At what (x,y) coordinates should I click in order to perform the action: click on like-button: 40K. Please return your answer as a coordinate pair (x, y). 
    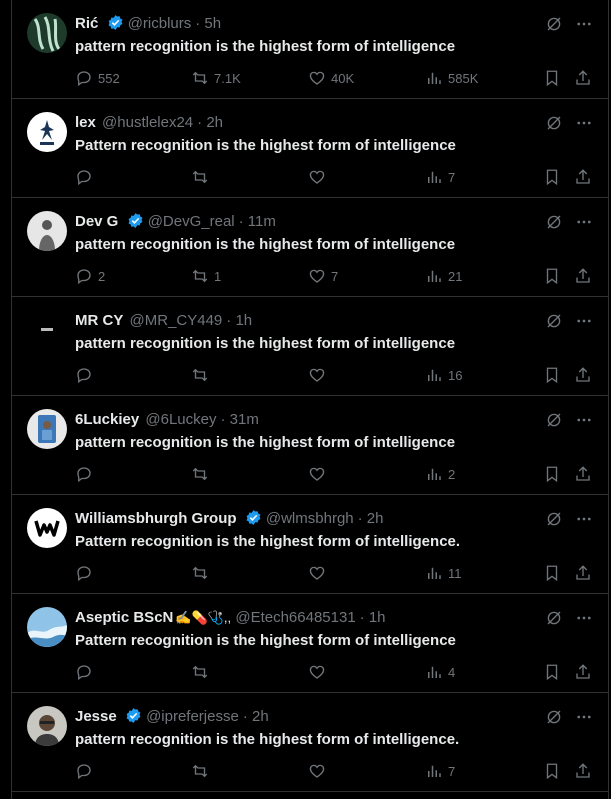
    Looking at the image, I should click on (331, 78).